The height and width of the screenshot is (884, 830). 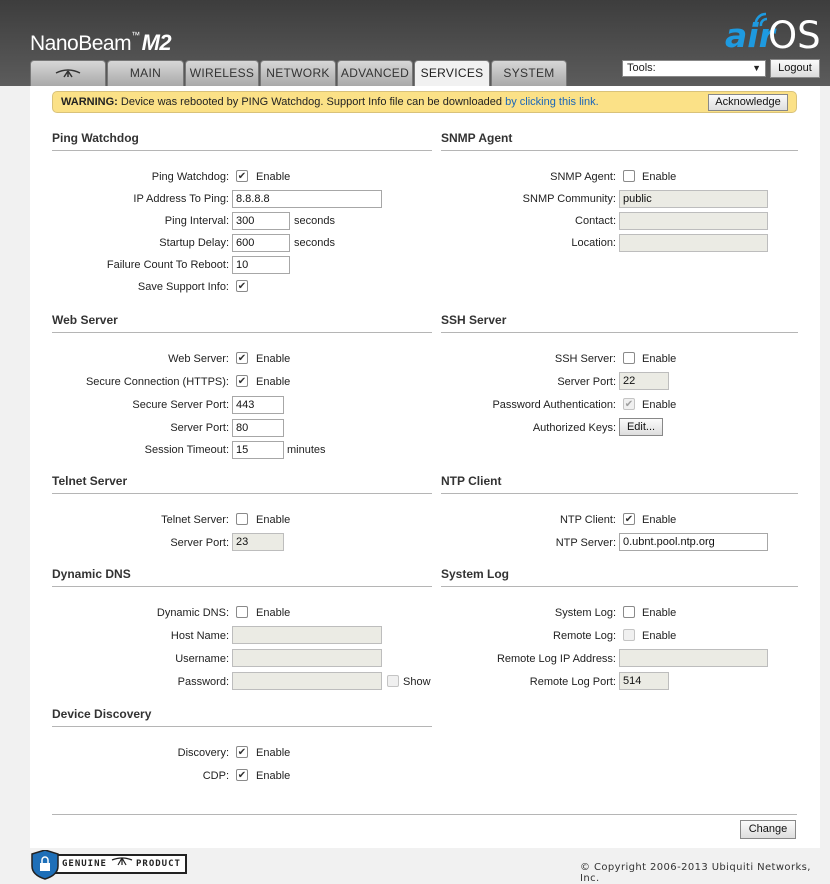 What do you see at coordinates (242, 141) in the screenshot?
I see `section-ping-watchdog: Ping Watchdog` at bounding box center [242, 141].